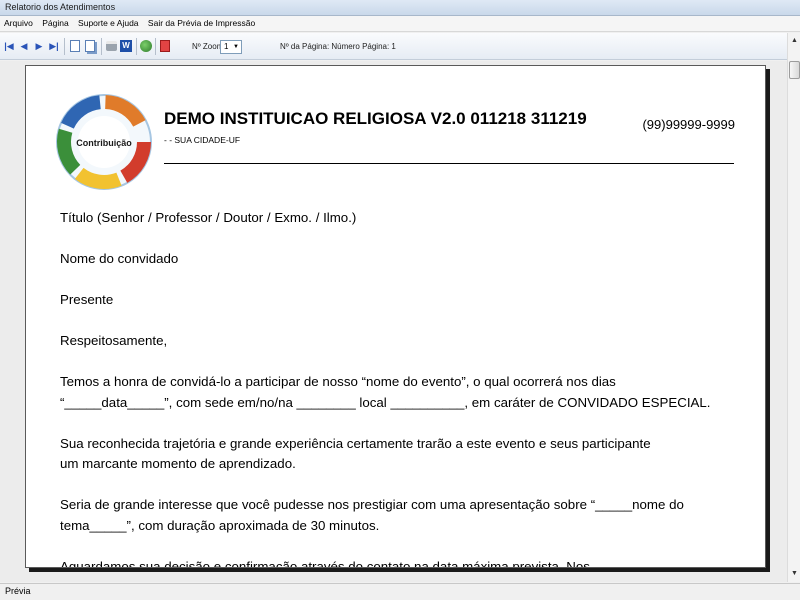 This screenshot has height=600, width=800. I want to click on pdf-icon, so click(165, 46).